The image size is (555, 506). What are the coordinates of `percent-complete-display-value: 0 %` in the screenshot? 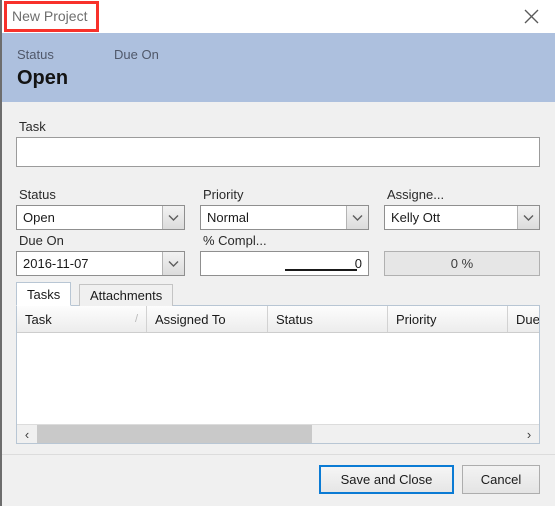 It's located at (462, 263).